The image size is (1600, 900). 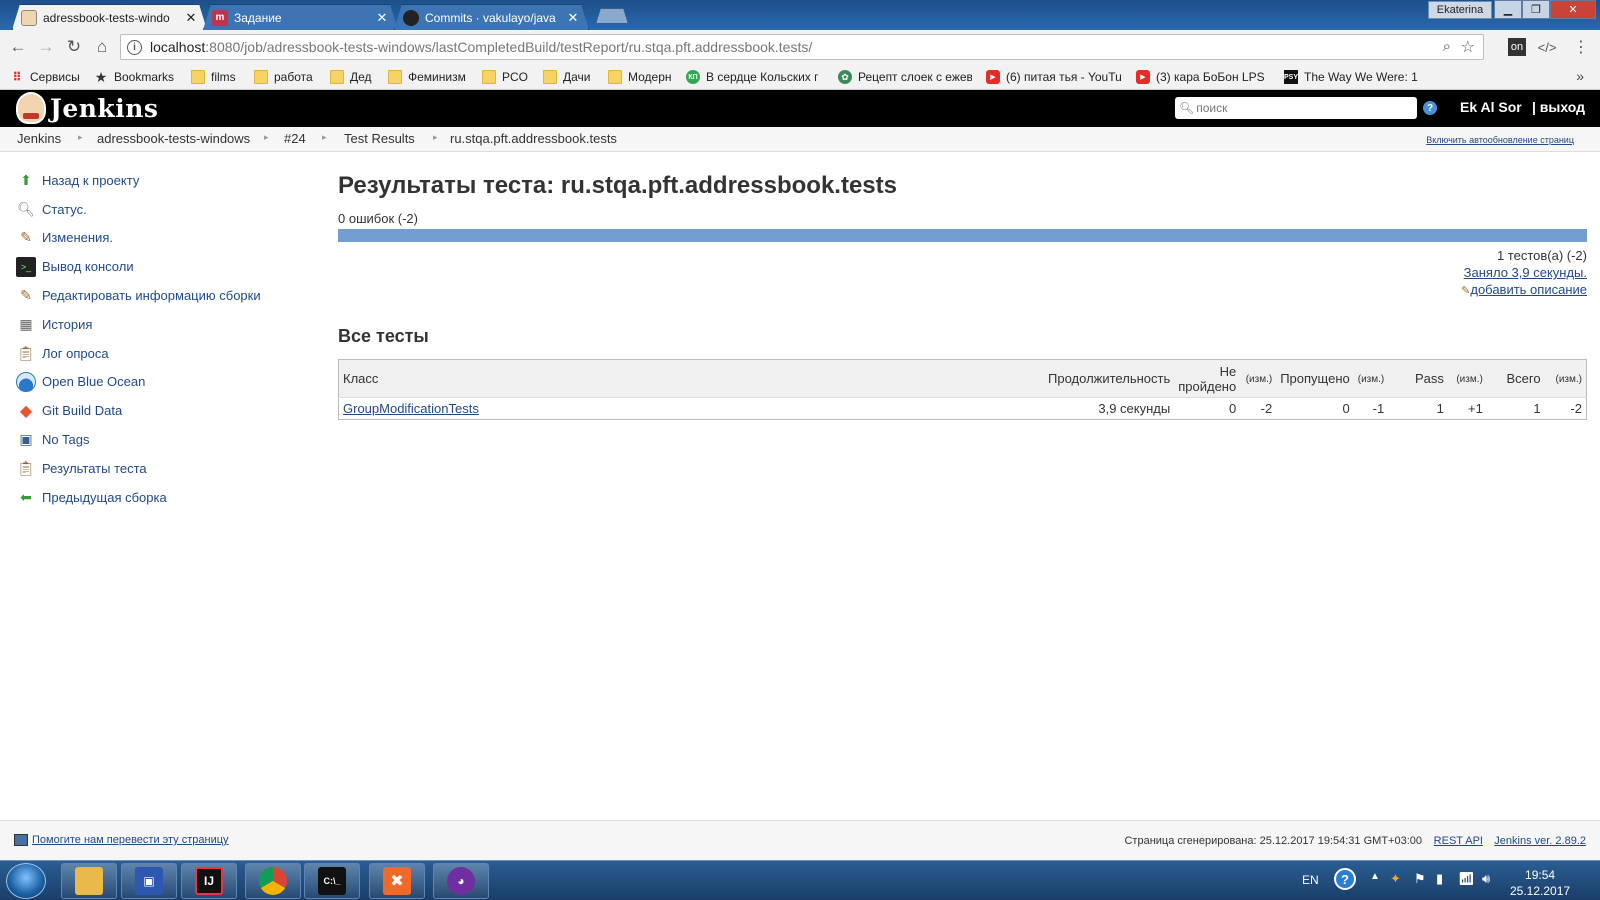 What do you see at coordinates (300, 17) in the screenshot?
I see `tab-zadanie: m Задание ✕` at bounding box center [300, 17].